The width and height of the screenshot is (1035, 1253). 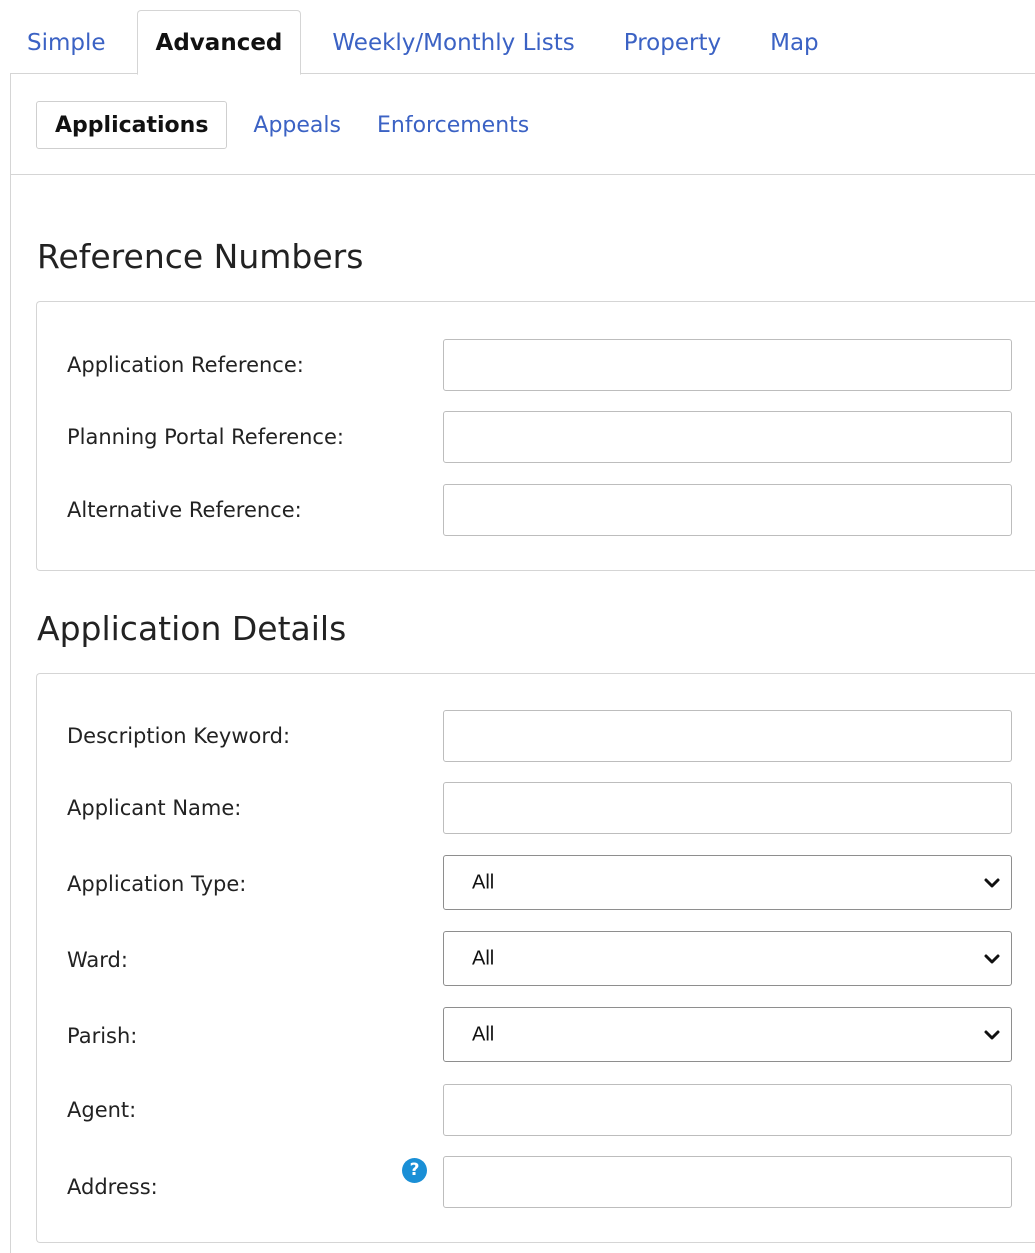 I want to click on application-type-row: Application Type: All, so click(x=536, y=882).